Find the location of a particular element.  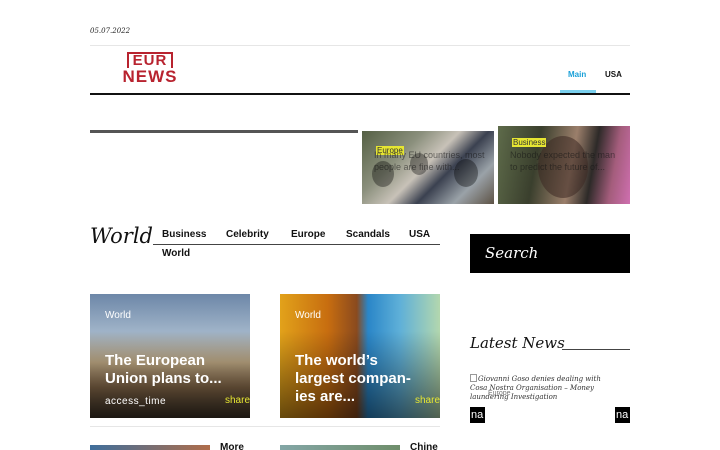

latest-news-next-button: na is located at coordinates (622, 415).